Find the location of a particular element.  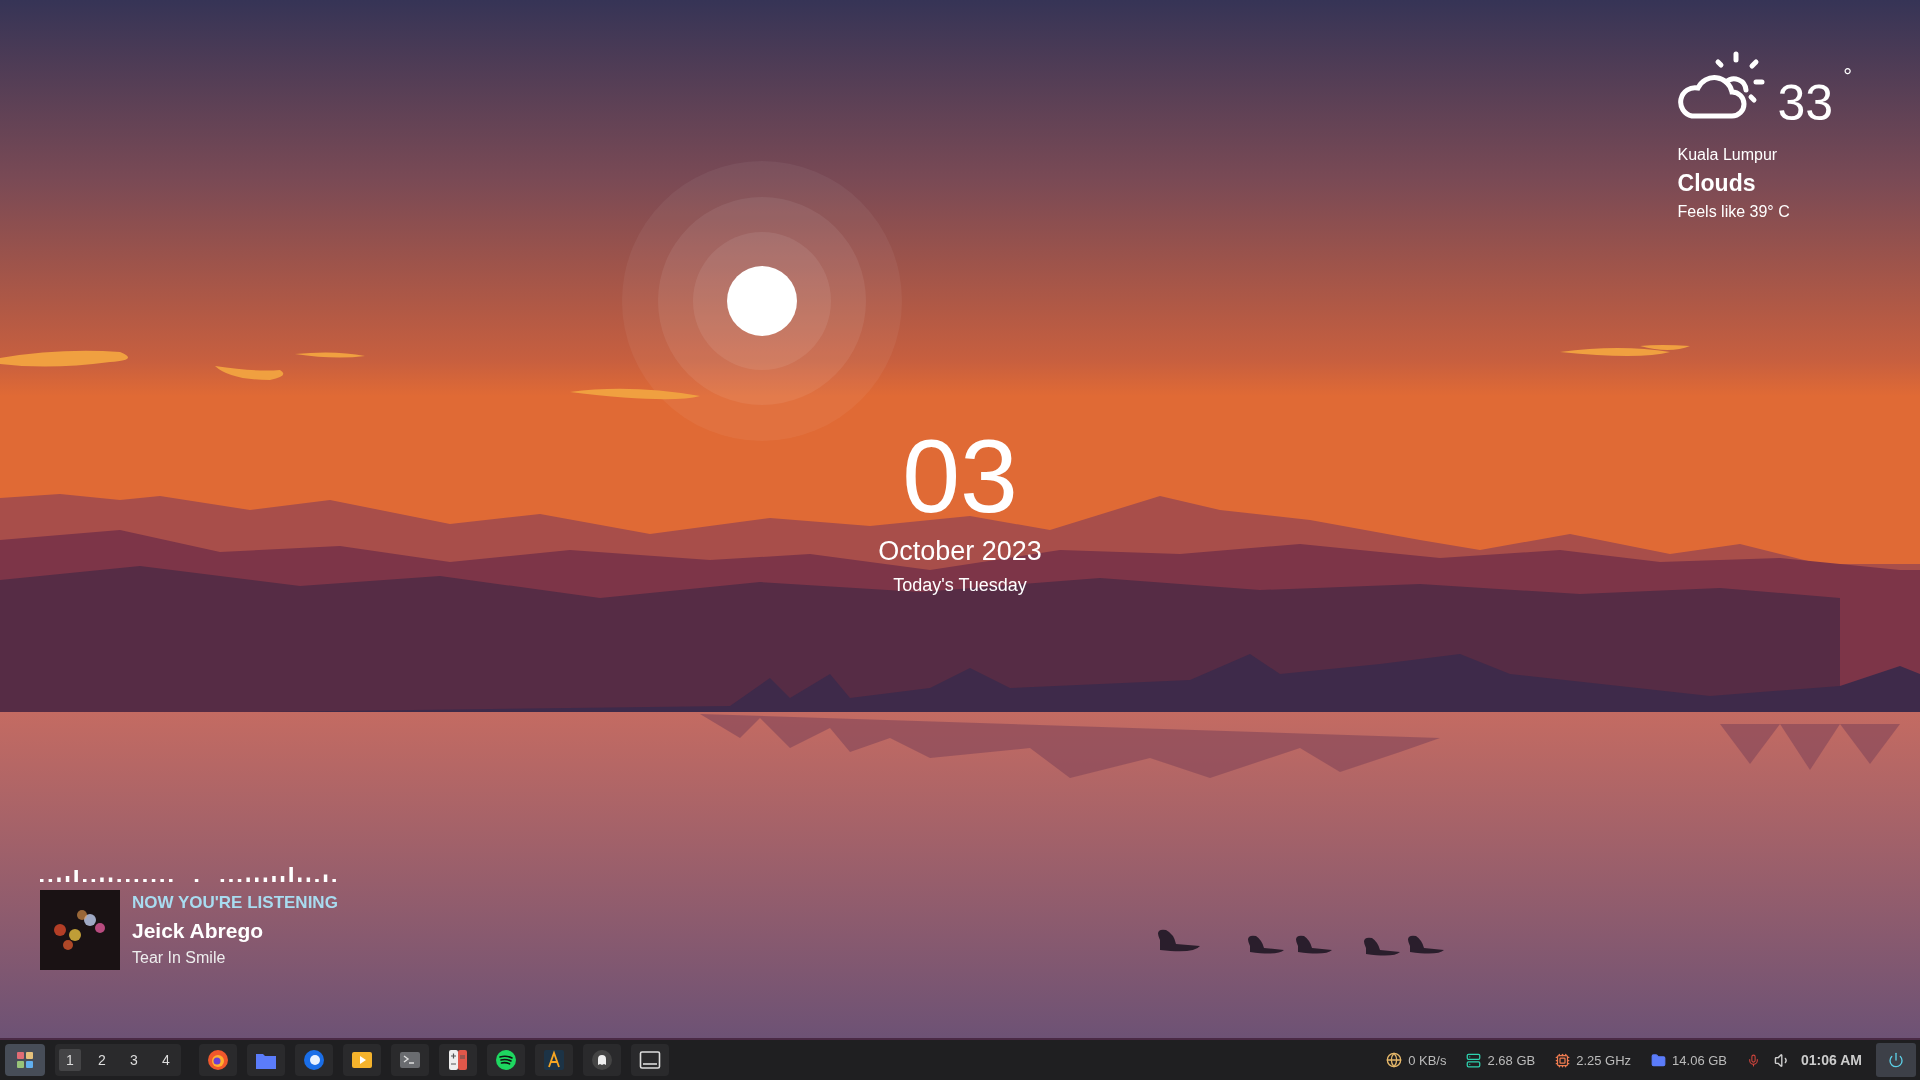

weekday-text: Today's Tuesday is located at coordinates (960, 585).